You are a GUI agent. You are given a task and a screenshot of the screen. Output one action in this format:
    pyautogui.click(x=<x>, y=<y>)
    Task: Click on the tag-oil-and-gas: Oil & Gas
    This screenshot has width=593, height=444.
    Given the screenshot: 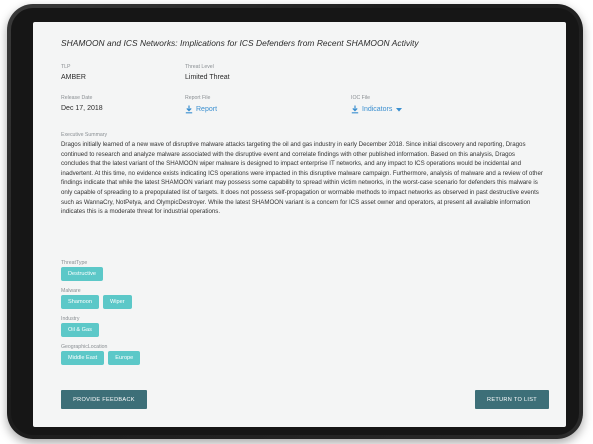 What is the action you would take?
    pyautogui.click(x=80, y=330)
    